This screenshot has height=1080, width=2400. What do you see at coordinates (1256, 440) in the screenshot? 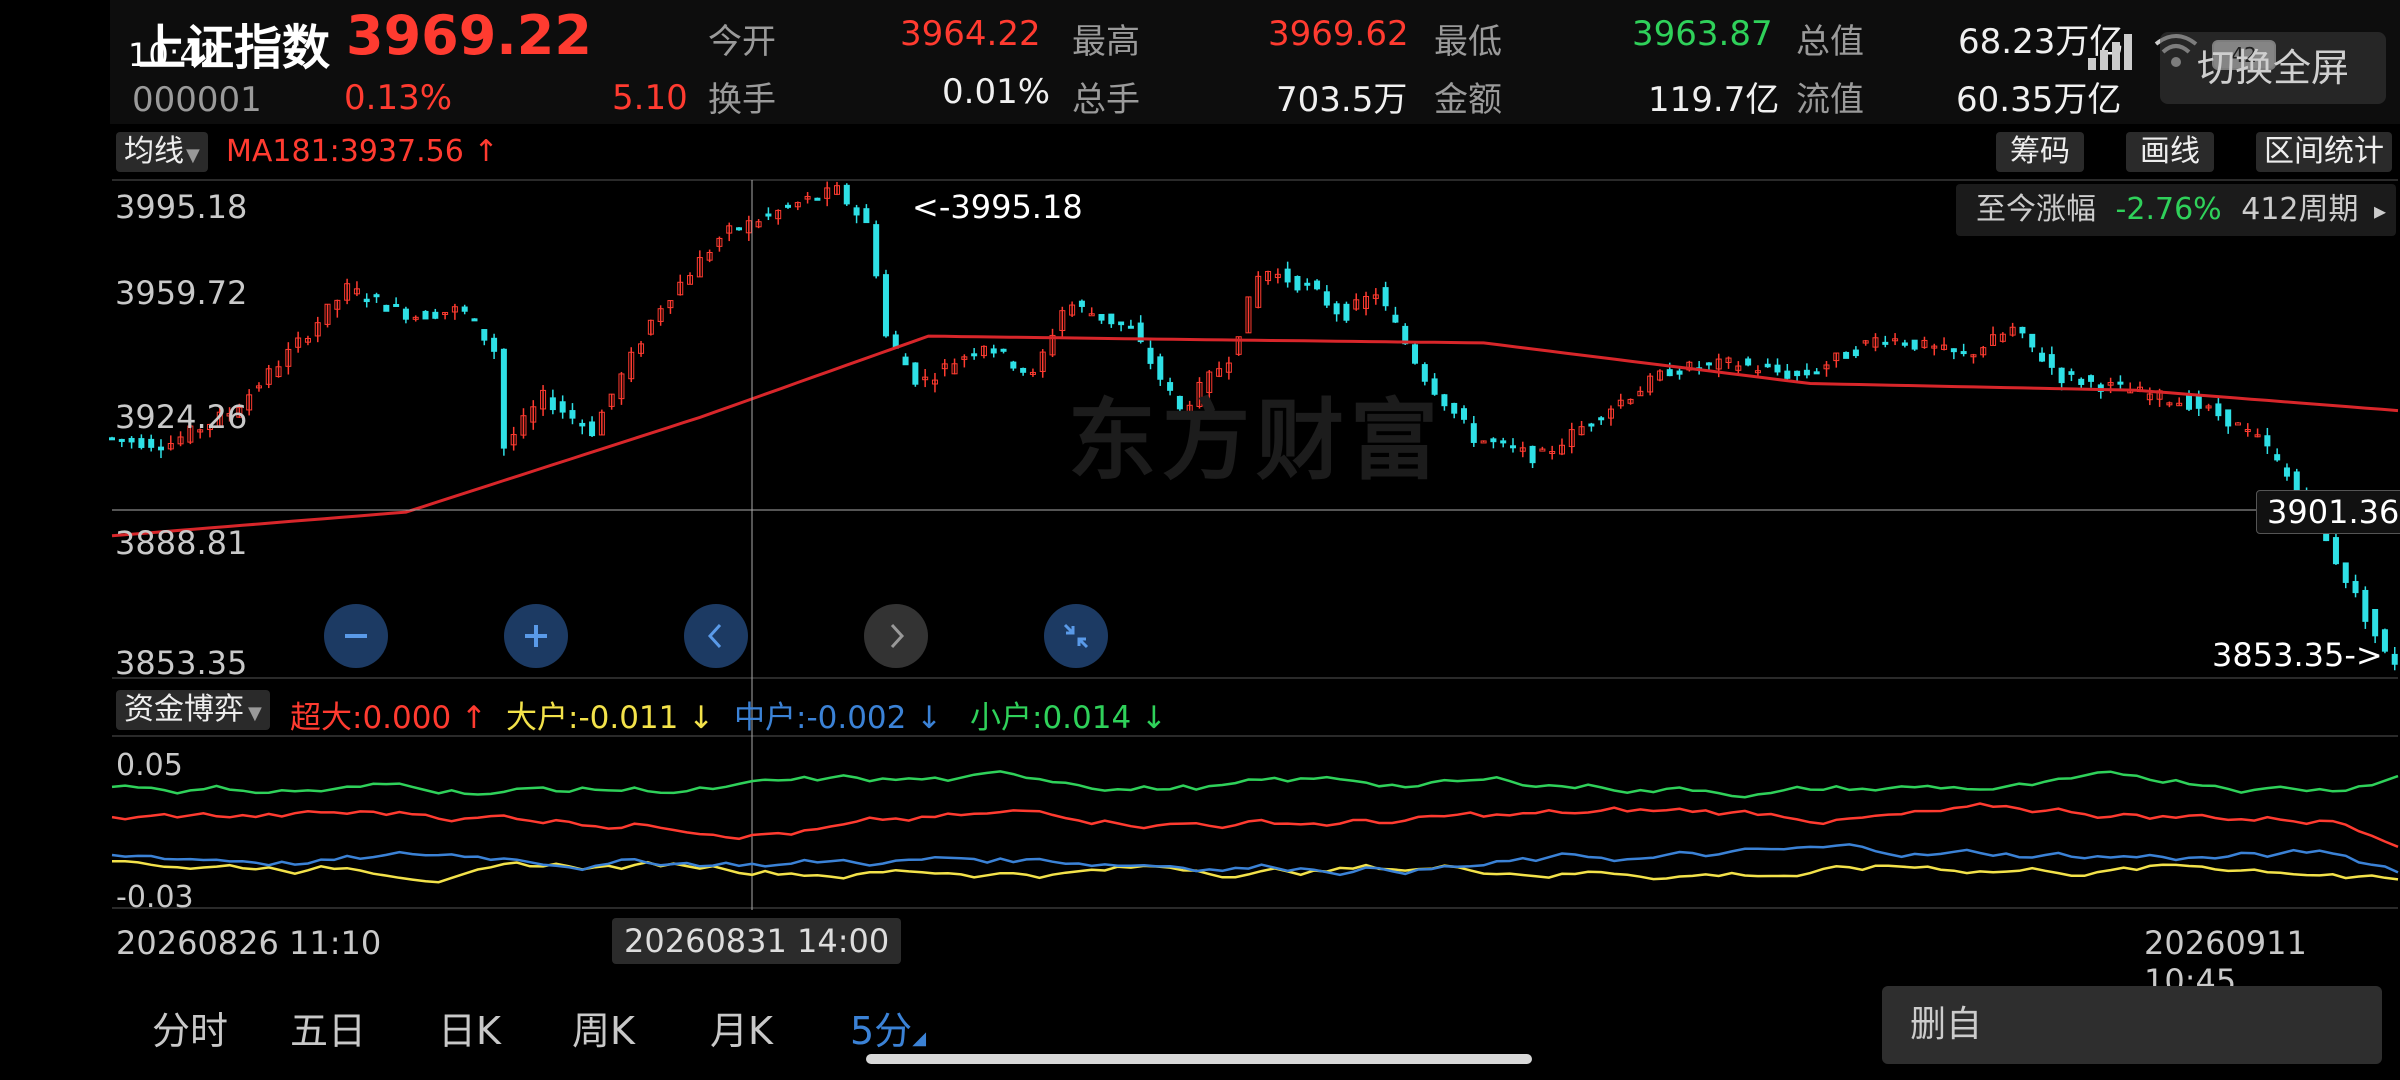
I see `watermark-logo: 东方财富` at bounding box center [1256, 440].